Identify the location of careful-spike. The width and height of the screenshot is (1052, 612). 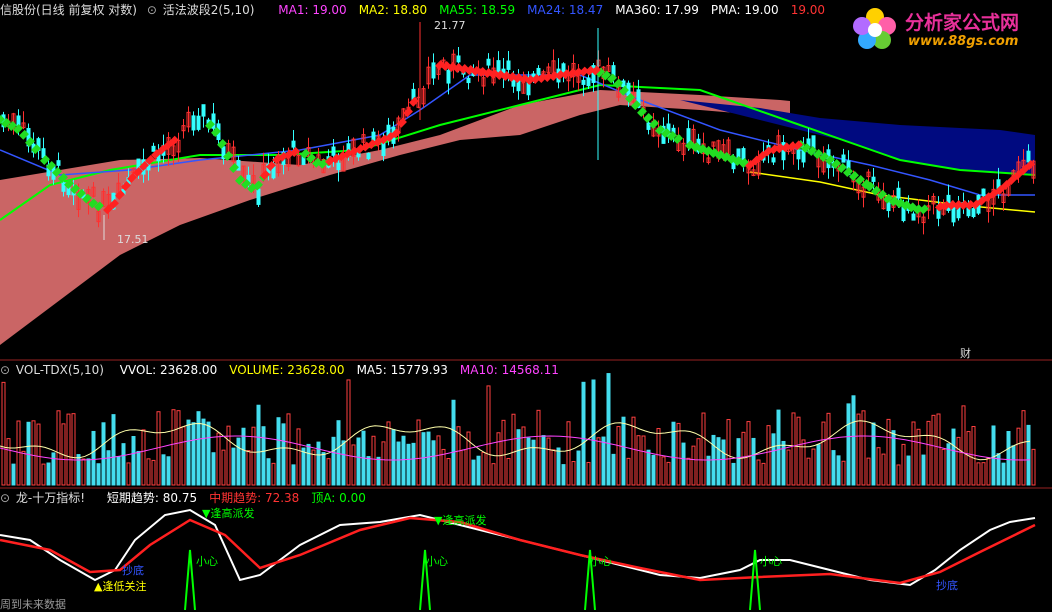
(755, 579).